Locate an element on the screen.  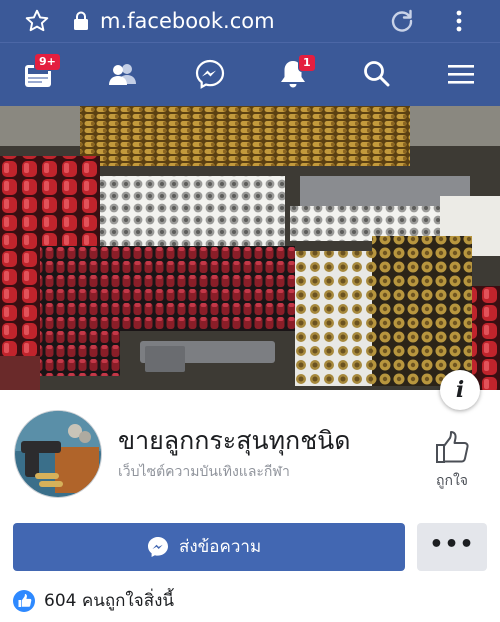
friends-icon is located at coordinates (123, 74).